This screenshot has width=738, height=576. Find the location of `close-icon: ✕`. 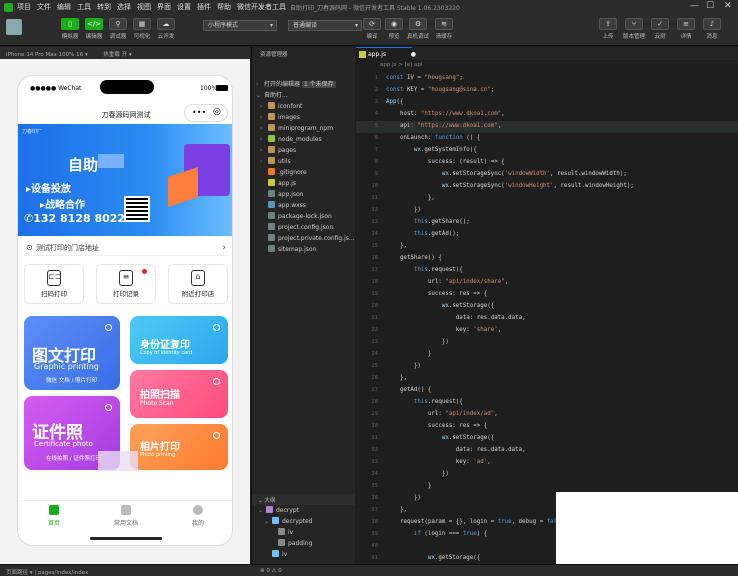

close-icon: ✕ is located at coordinates (728, 6).